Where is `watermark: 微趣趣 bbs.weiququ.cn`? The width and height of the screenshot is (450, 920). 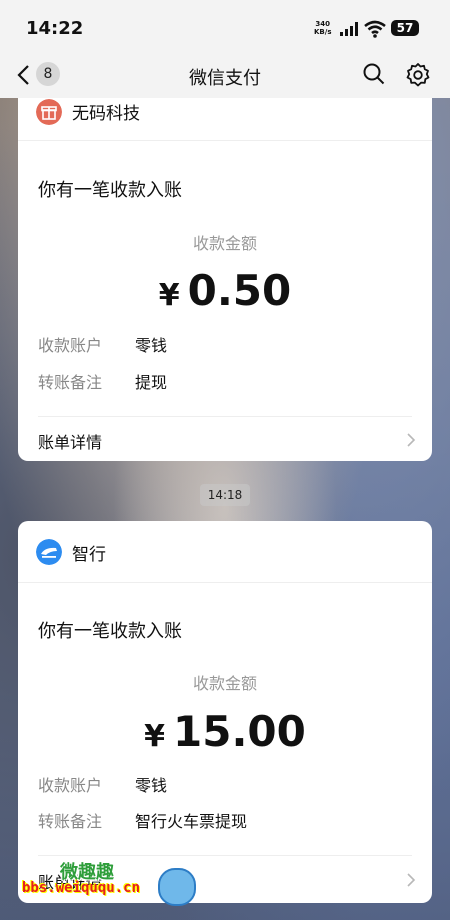
watermark: 微趣趣 bbs.weiququ.cn is located at coordinates (100, 886).